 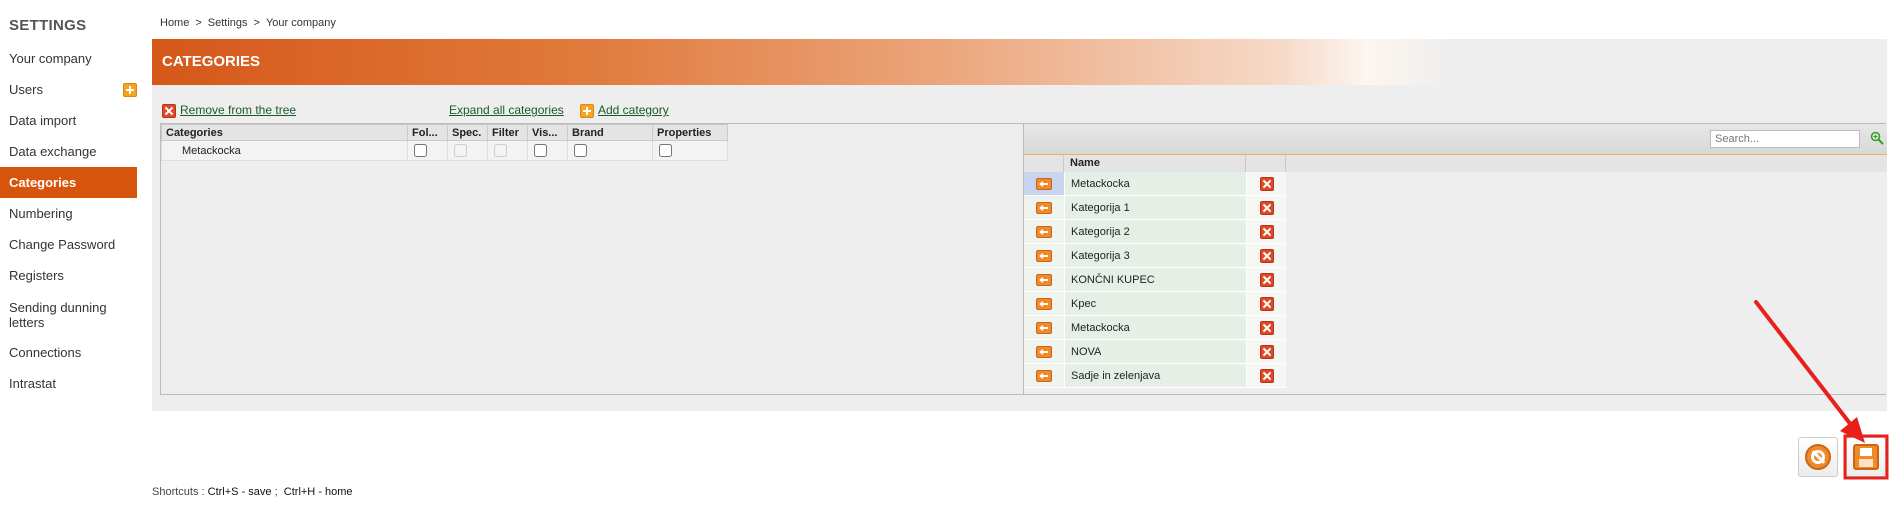 I want to click on save-button, so click(x=1866, y=457).